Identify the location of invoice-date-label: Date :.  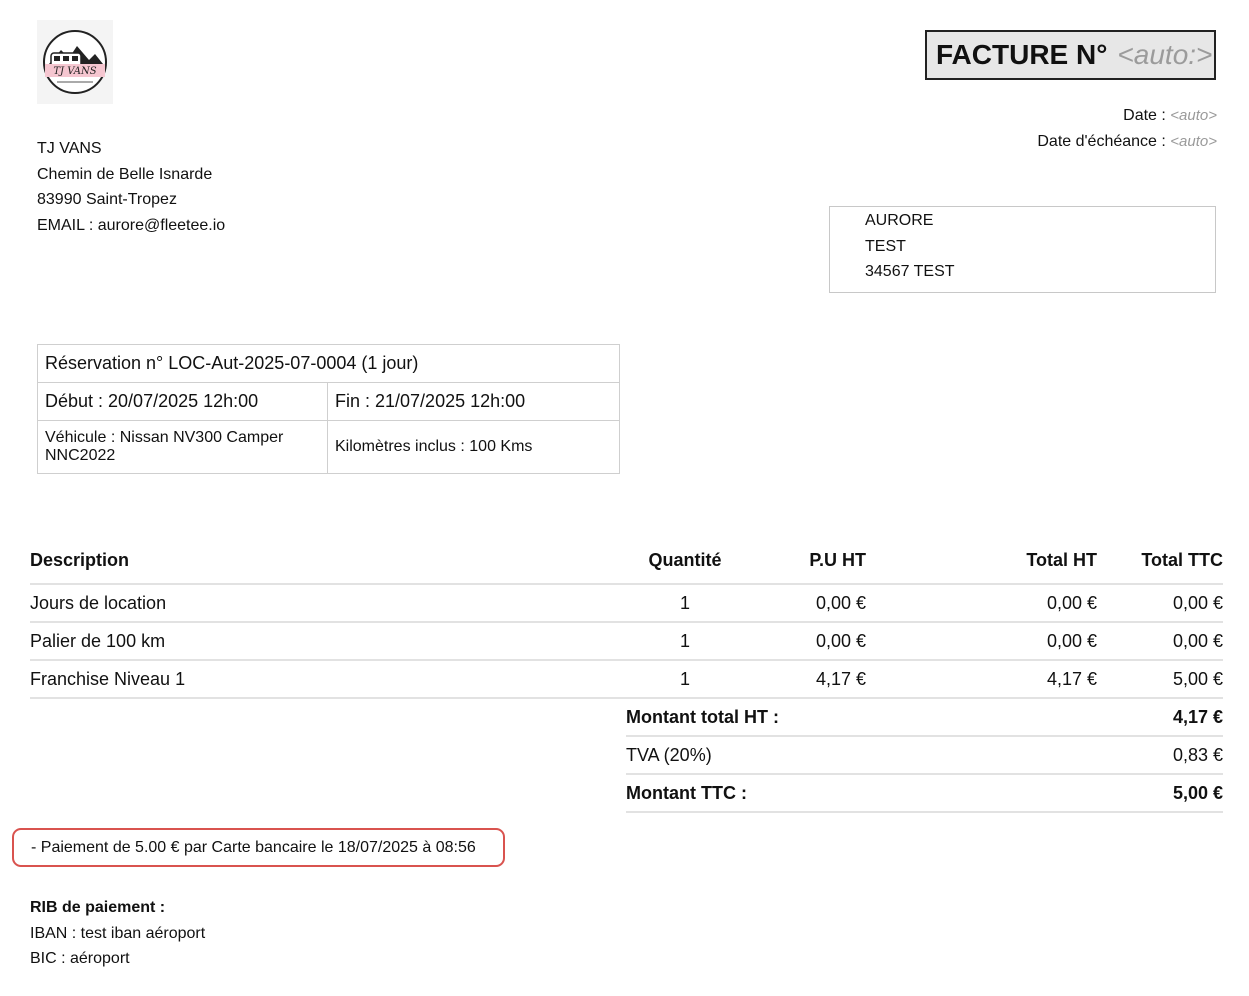
(1147, 115).